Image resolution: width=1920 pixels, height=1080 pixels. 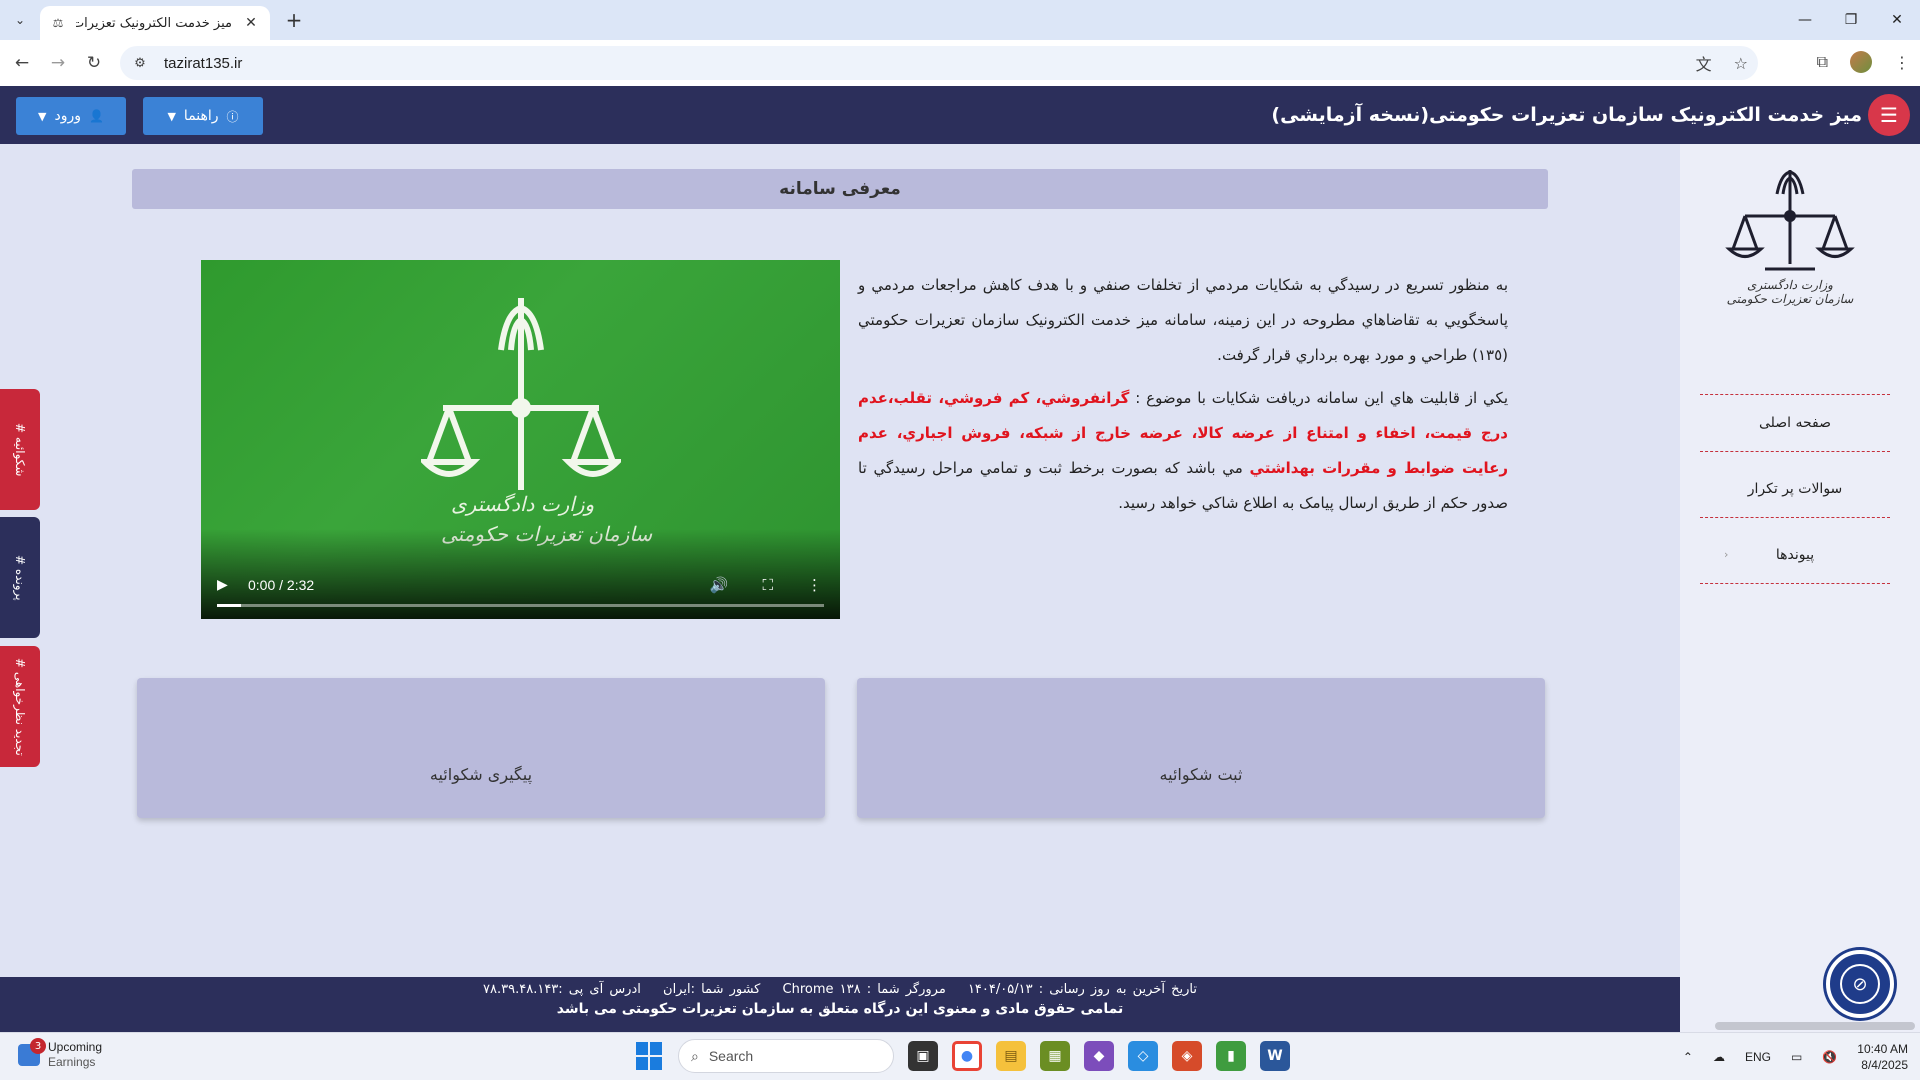 What do you see at coordinates (222, 585) in the screenshot?
I see `play-icon: ▶` at bounding box center [222, 585].